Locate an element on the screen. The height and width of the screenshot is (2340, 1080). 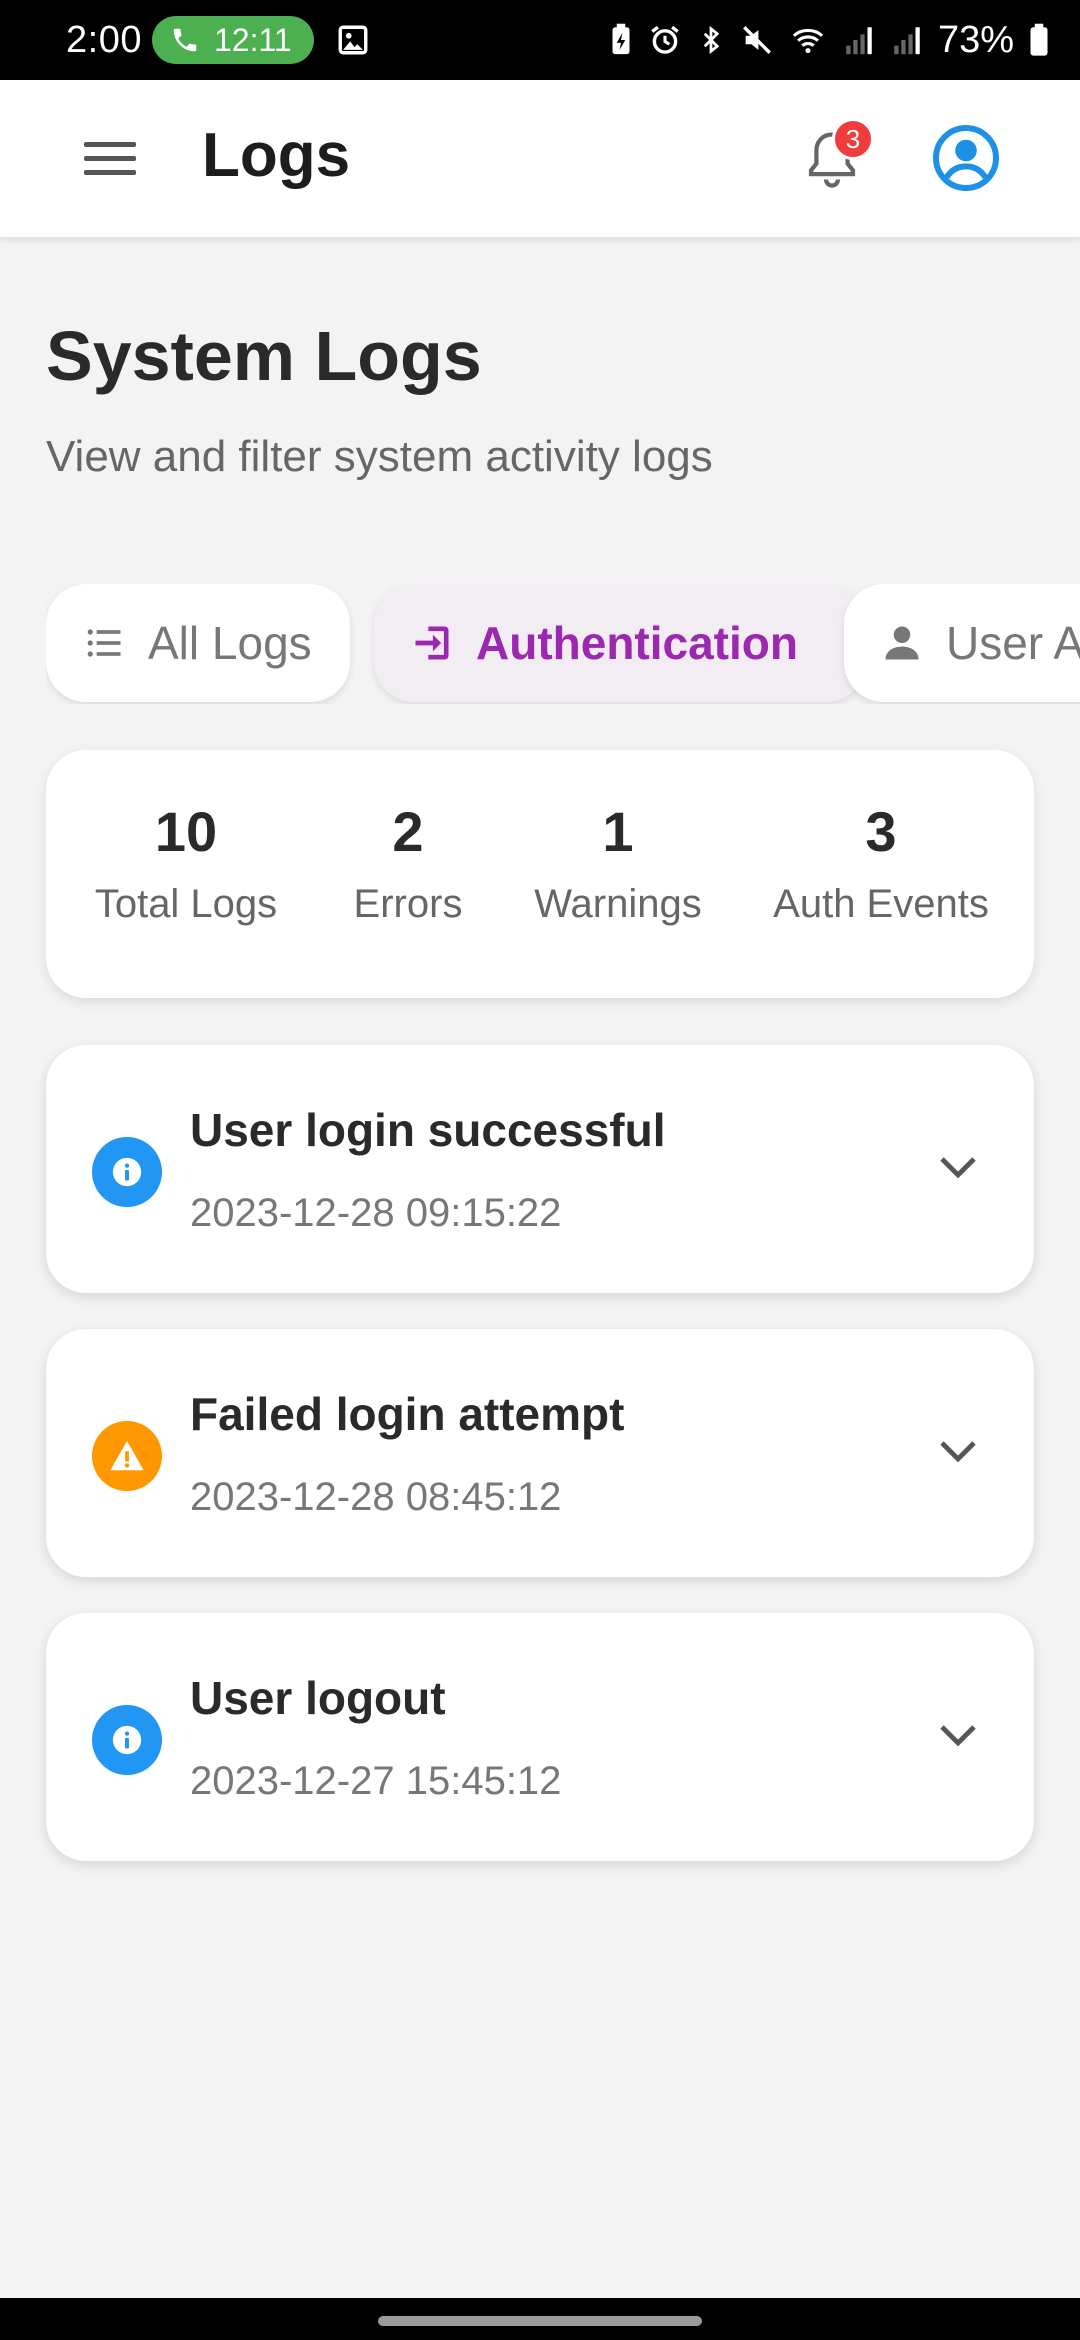
battery-saver-icon is located at coordinates (621, 39).